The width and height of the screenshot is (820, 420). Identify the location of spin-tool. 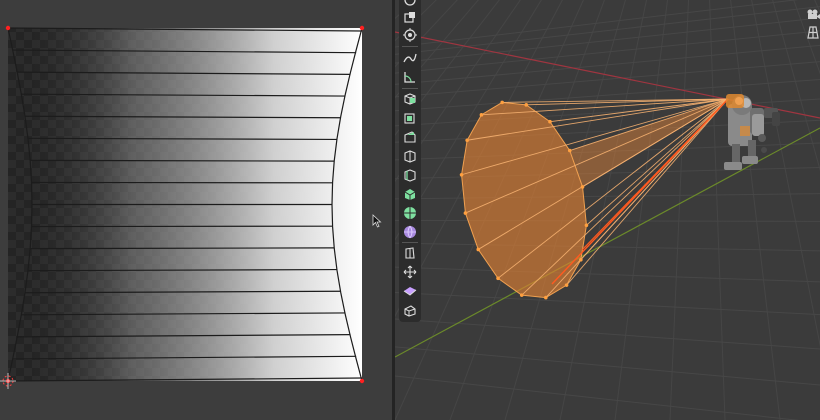
(410, 232).